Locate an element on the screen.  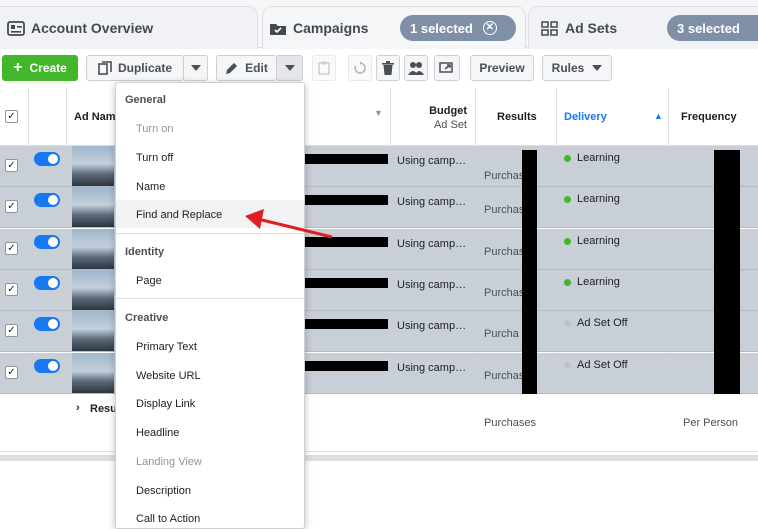
folder-check-icon is located at coordinates (278, 29).